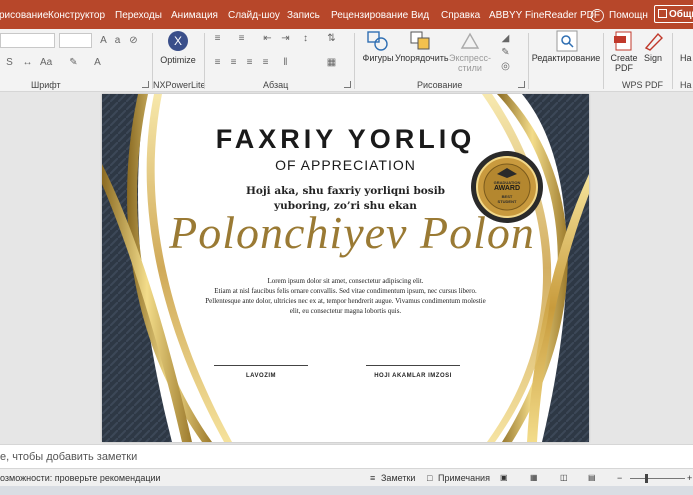  Describe the element at coordinates (460, 15) in the screenshot. I see `menu-help: Справка` at that location.